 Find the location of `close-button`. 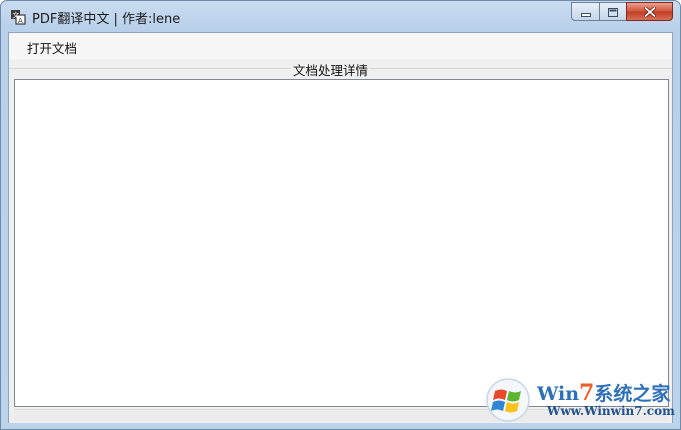

close-button is located at coordinates (649, 11).